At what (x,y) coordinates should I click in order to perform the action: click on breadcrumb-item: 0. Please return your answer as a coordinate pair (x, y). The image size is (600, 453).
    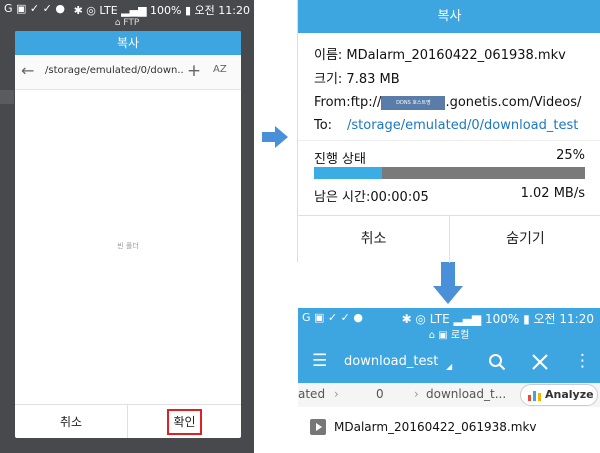
    Looking at the image, I should click on (380, 394).